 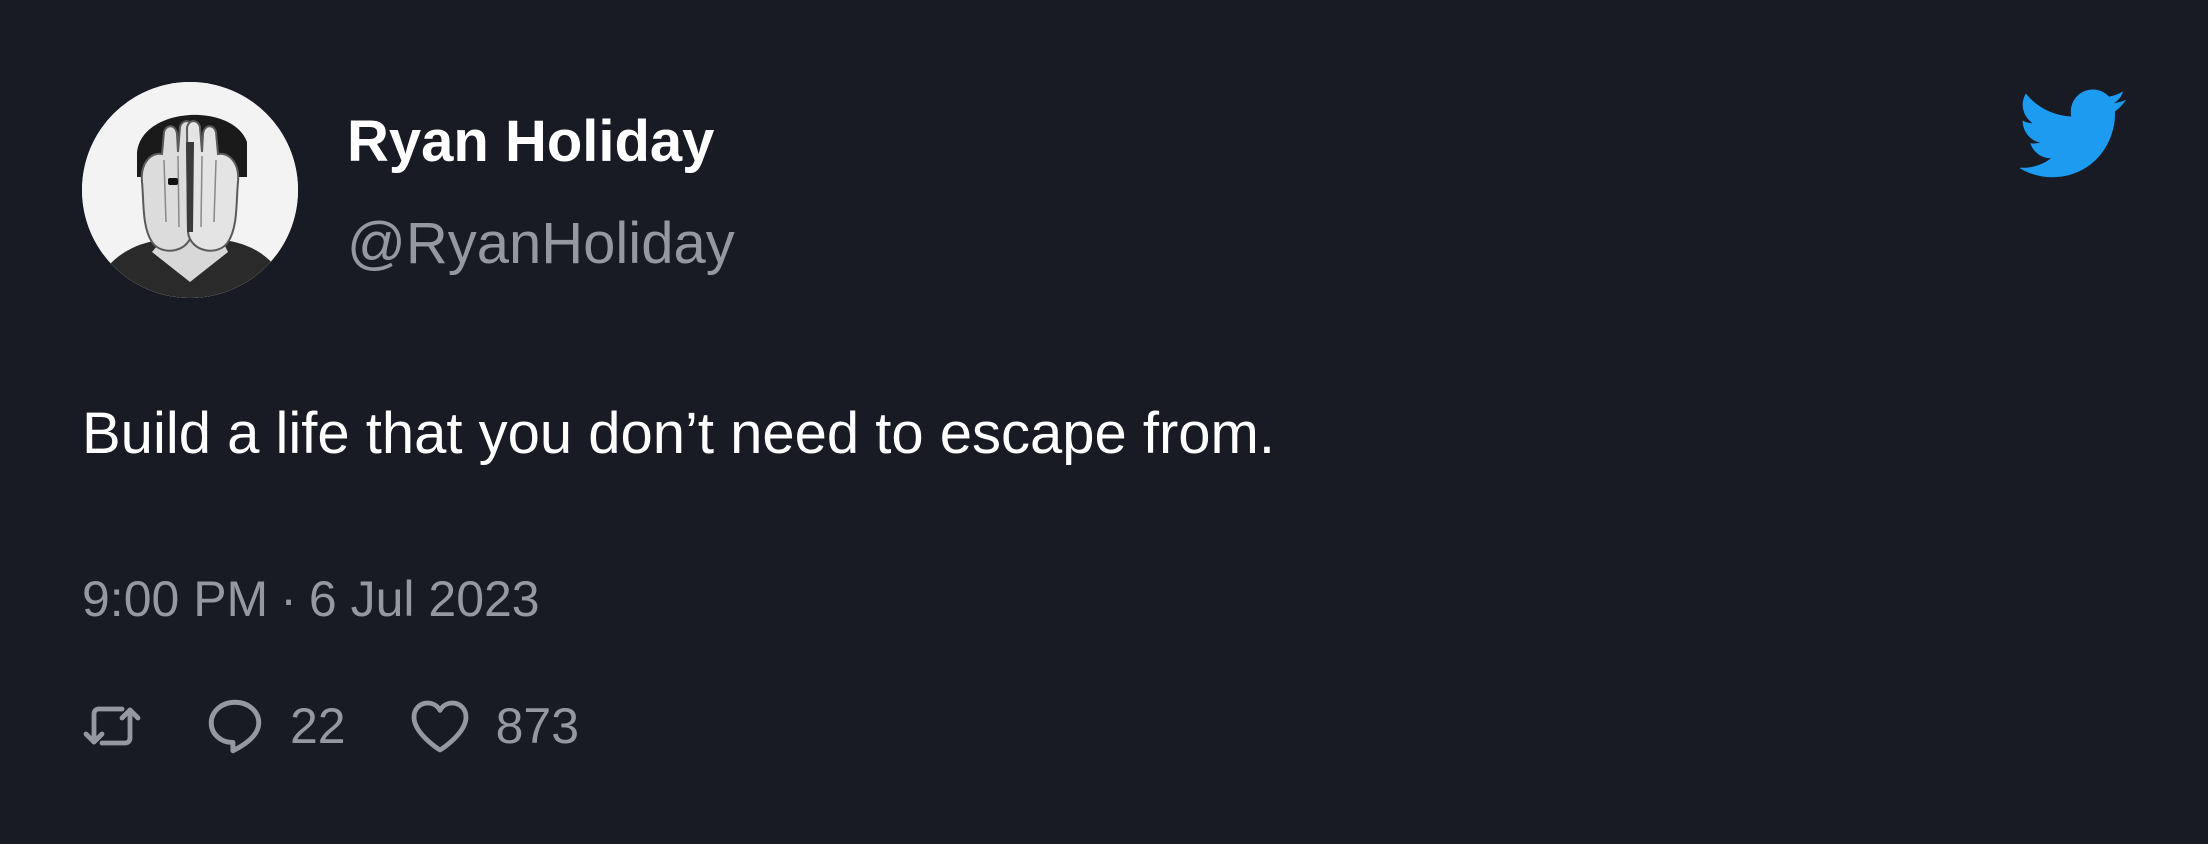 I want to click on reply-button: 22, so click(x=275, y=726).